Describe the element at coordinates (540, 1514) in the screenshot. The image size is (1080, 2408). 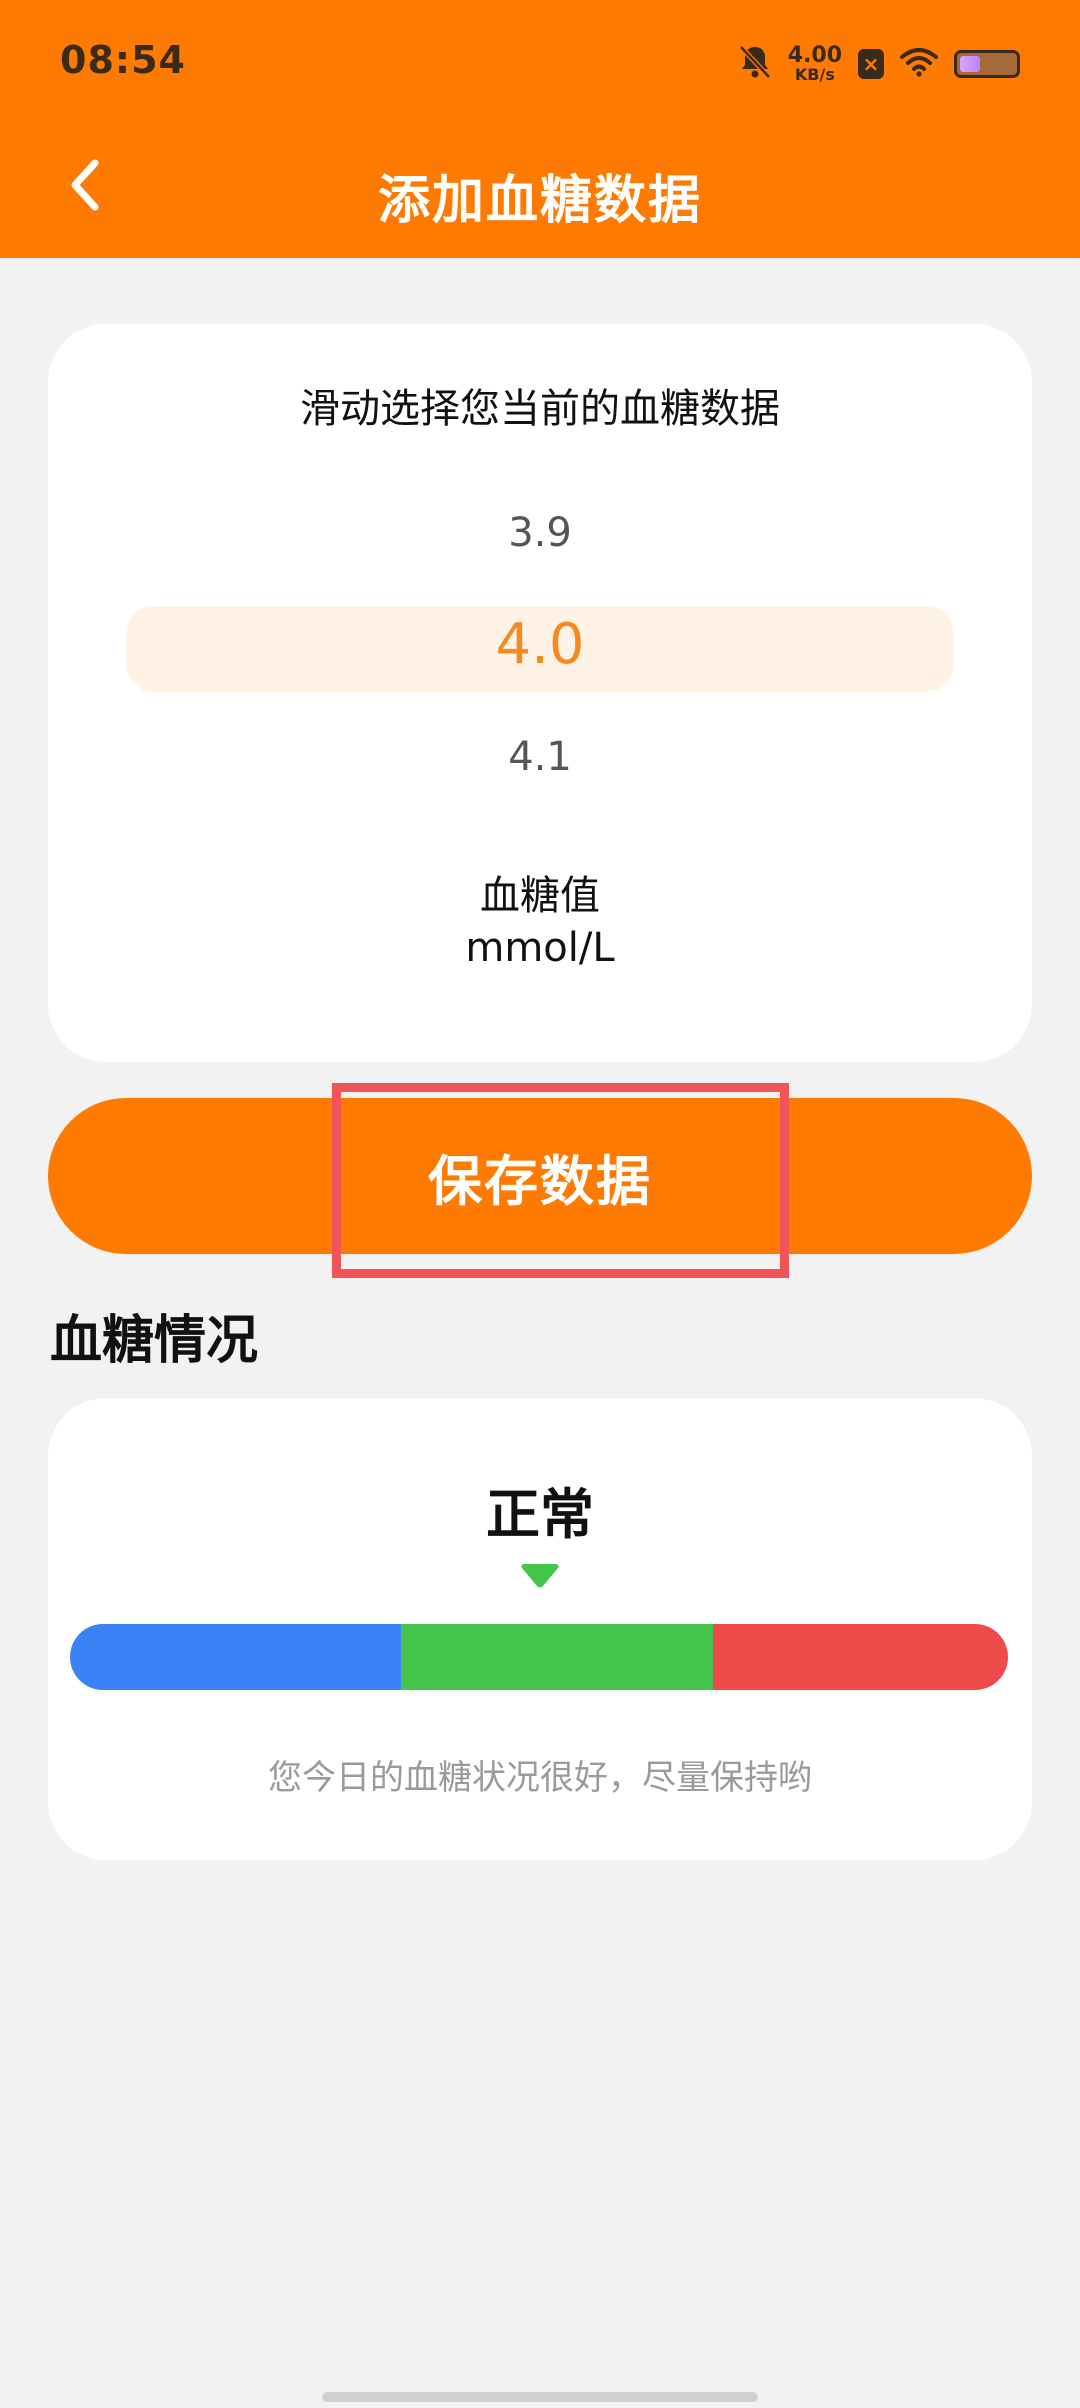
I see `glucose-status-text: 正常` at that location.